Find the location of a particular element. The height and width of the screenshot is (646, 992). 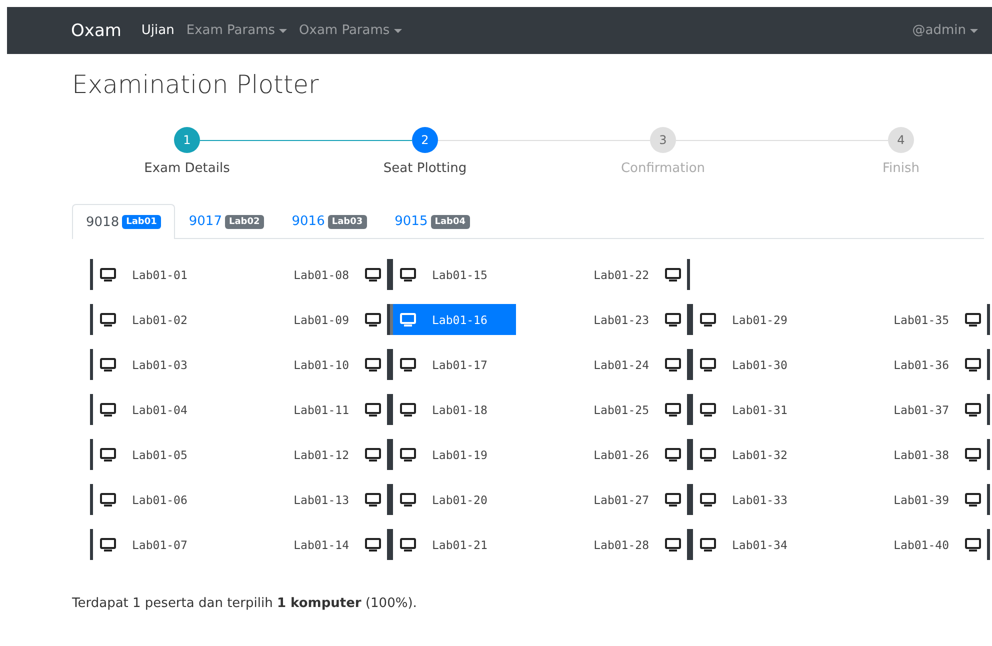

step-circle: 1 is located at coordinates (187, 140).